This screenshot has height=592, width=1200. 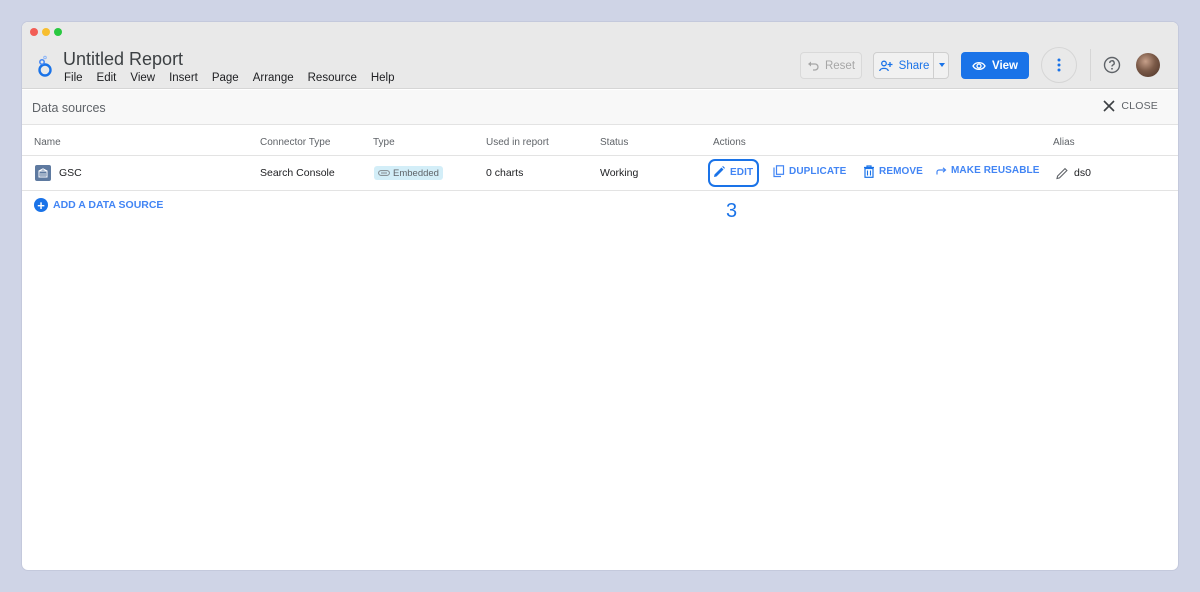 What do you see at coordinates (58, 32) in the screenshot?
I see `maximize-window-button` at bounding box center [58, 32].